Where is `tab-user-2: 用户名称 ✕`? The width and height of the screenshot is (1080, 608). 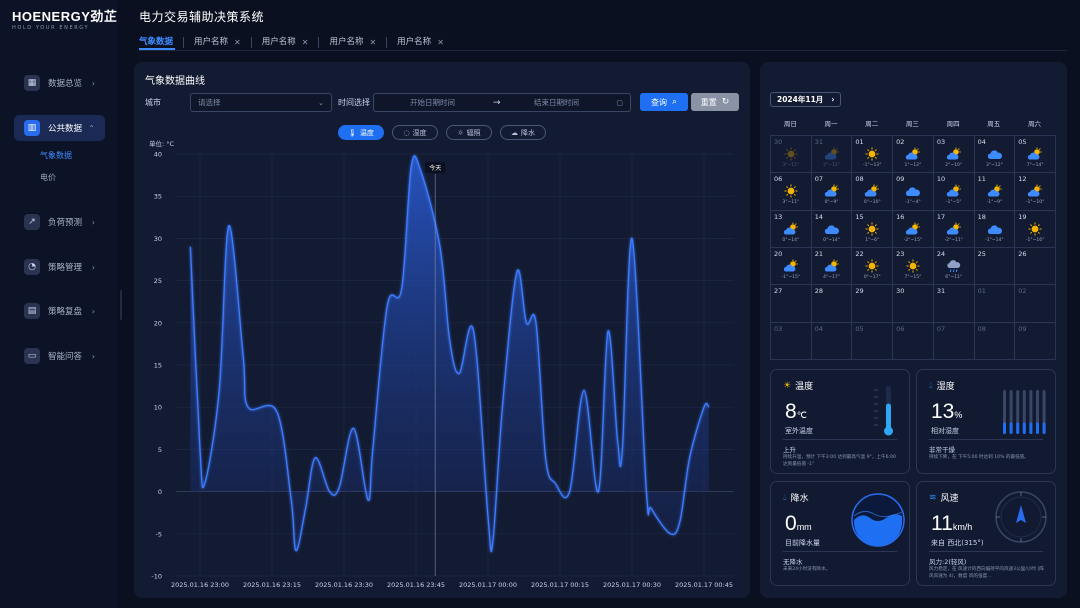 tab-user-2: 用户名称 ✕ is located at coordinates (284, 42).